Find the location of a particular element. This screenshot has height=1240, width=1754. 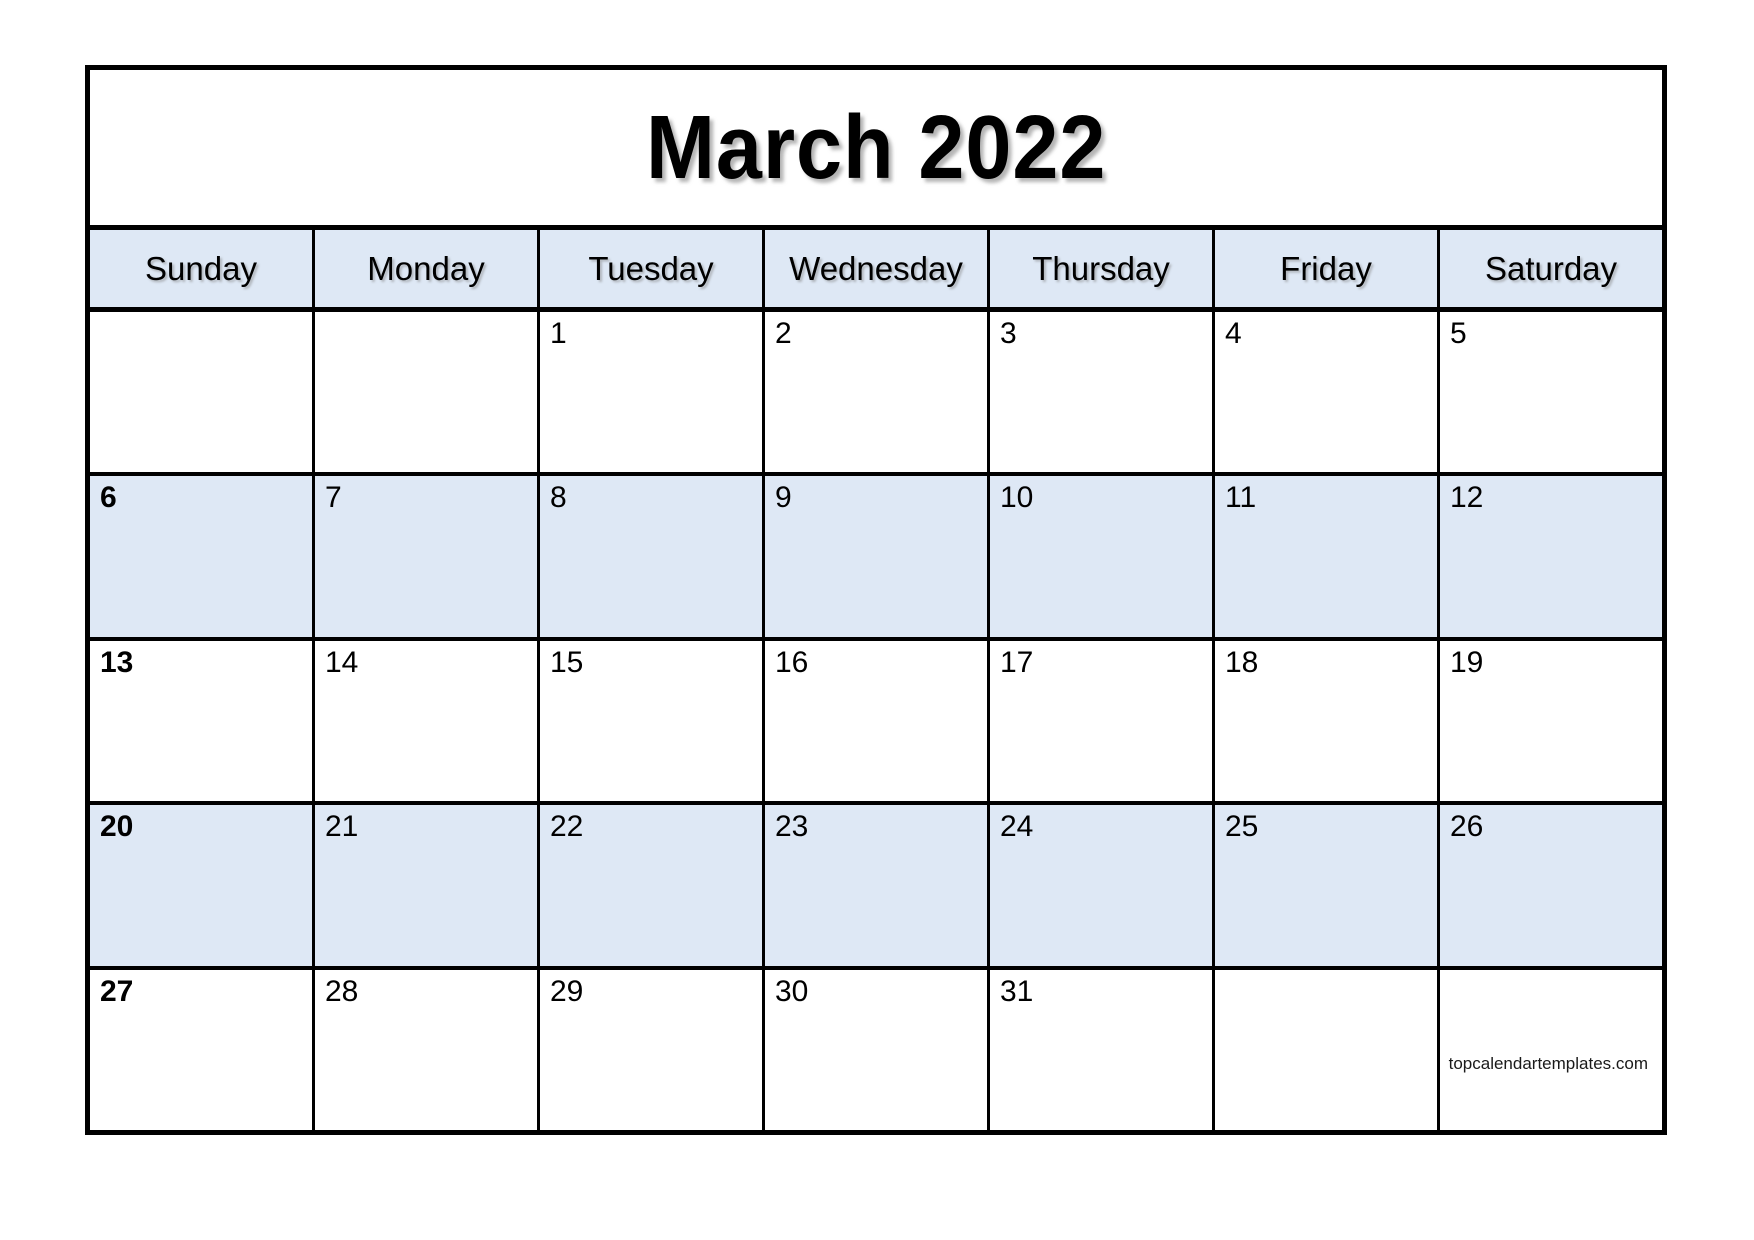

site-watermark: topcalendartemplates.com is located at coordinates (1548, 1064).